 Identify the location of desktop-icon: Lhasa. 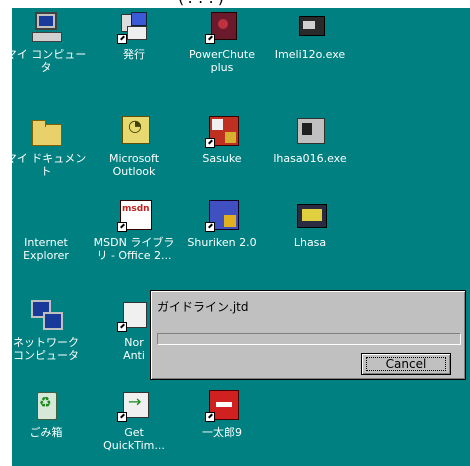
(310, 223).